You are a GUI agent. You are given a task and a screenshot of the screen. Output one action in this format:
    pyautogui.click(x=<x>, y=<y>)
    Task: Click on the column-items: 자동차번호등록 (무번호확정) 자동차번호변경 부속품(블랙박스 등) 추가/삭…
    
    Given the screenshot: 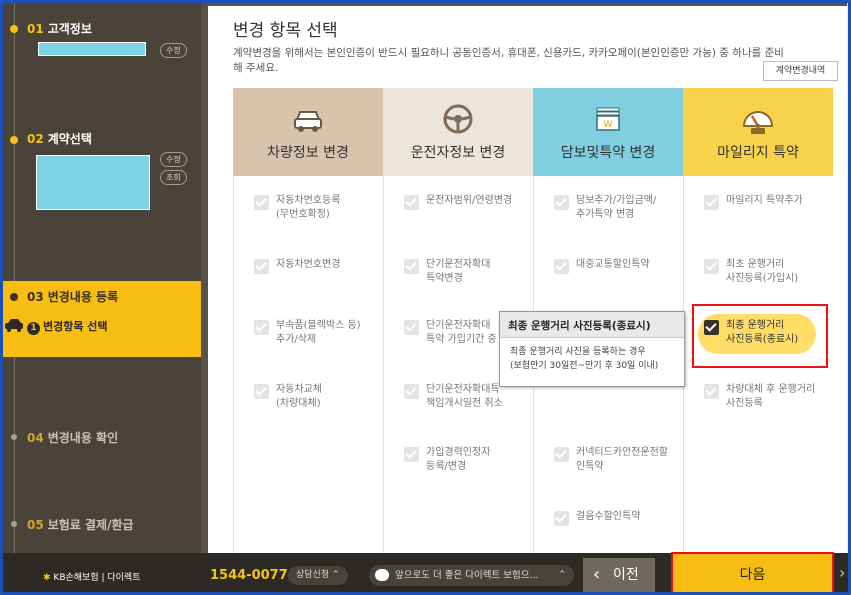 What is the action you would take?
    pyautogui.click(x=308, y=364)
    